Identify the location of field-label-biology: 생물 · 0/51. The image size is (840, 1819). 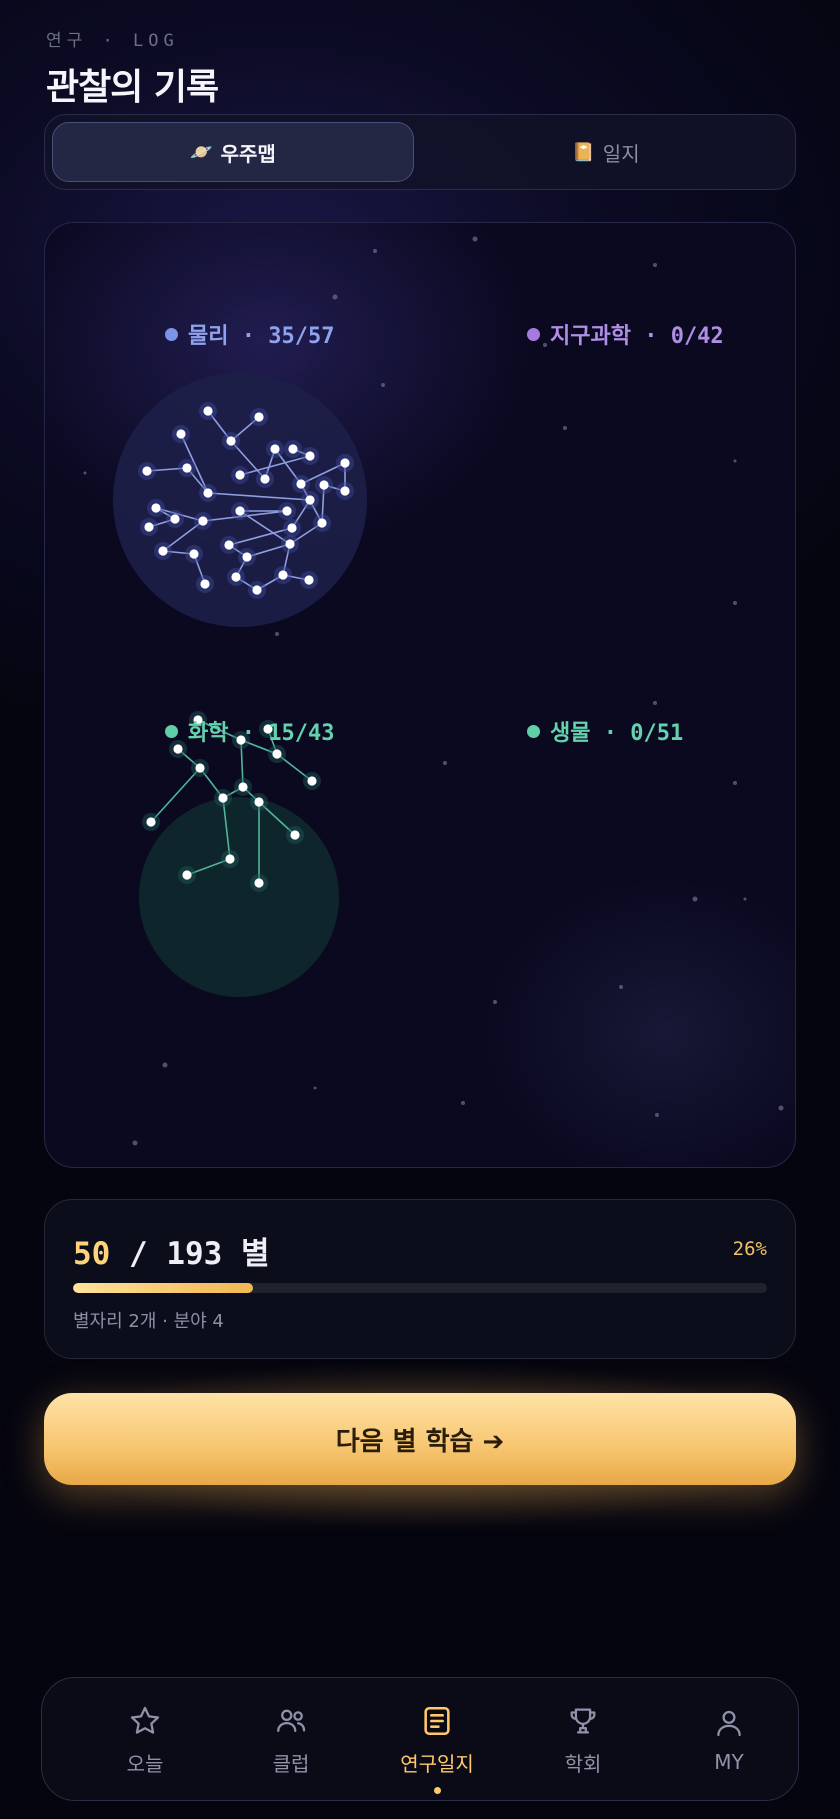
(605, 731).